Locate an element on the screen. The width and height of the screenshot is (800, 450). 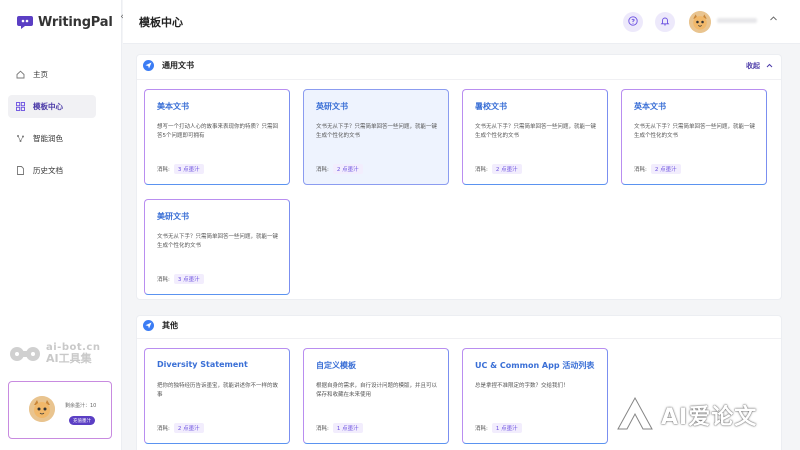
grid-icon is located at coordinates (20, 106).